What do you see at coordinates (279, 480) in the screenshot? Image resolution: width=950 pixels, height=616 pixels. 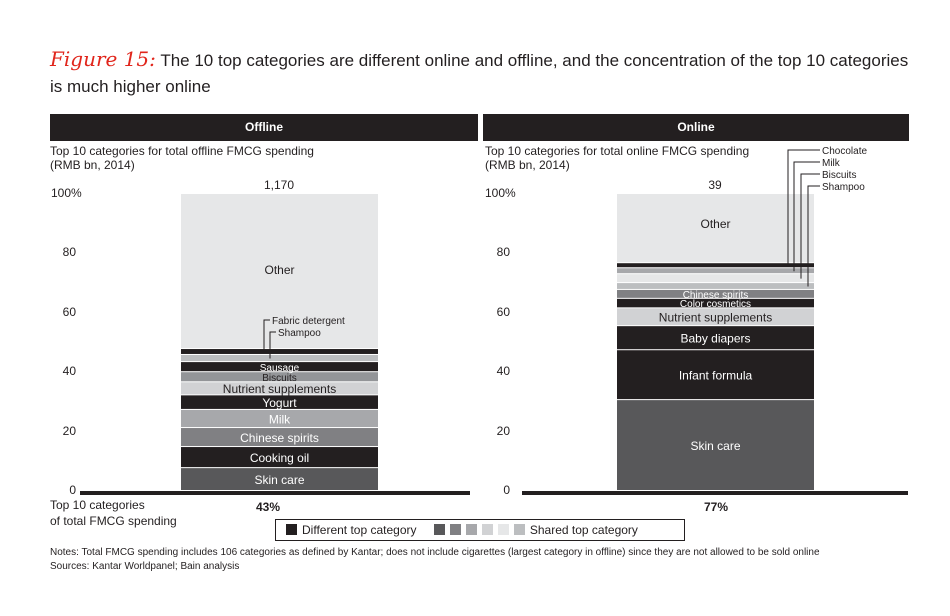 I see `offline-segment-label: Skin care` at bounding box center [279, 480].